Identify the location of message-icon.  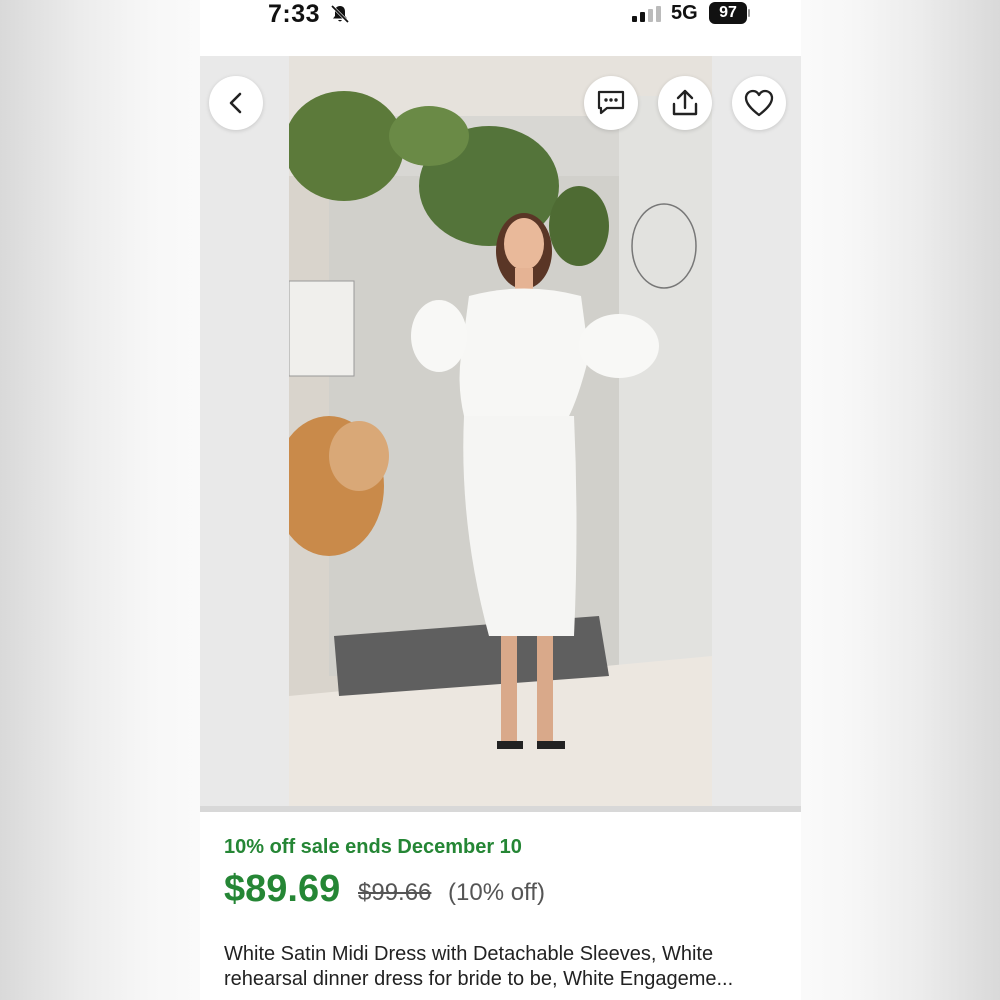
(611, 102).